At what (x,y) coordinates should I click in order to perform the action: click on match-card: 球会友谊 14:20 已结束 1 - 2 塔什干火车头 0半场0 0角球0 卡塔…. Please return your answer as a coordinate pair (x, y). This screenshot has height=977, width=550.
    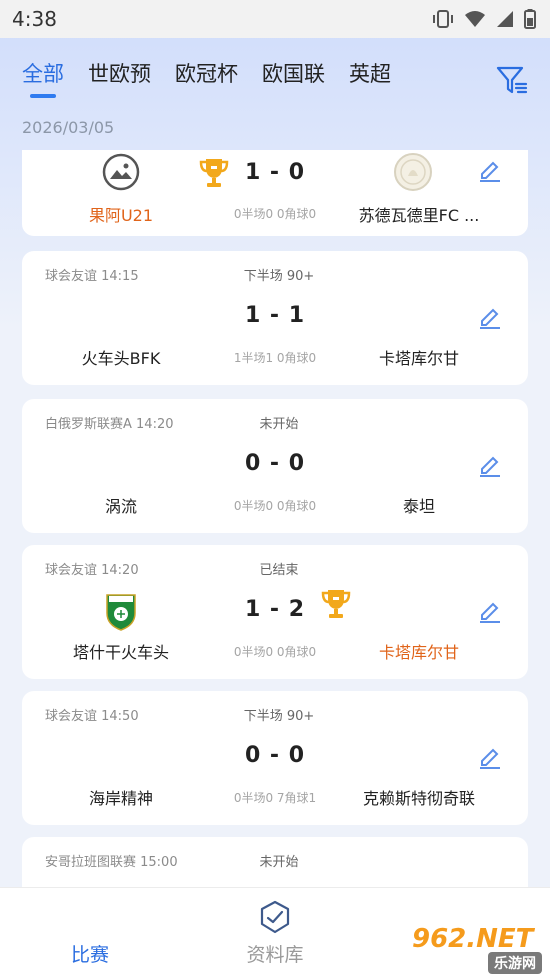
    Looking at the image, I should click on (275, 612).